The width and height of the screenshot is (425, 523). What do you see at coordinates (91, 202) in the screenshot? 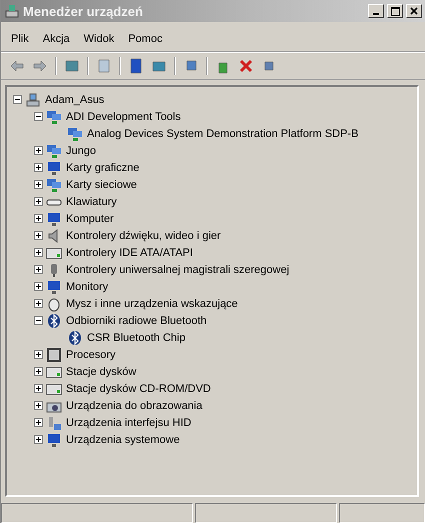
I see `tree-item: Klawiatury` at bounding box center [91, 202].